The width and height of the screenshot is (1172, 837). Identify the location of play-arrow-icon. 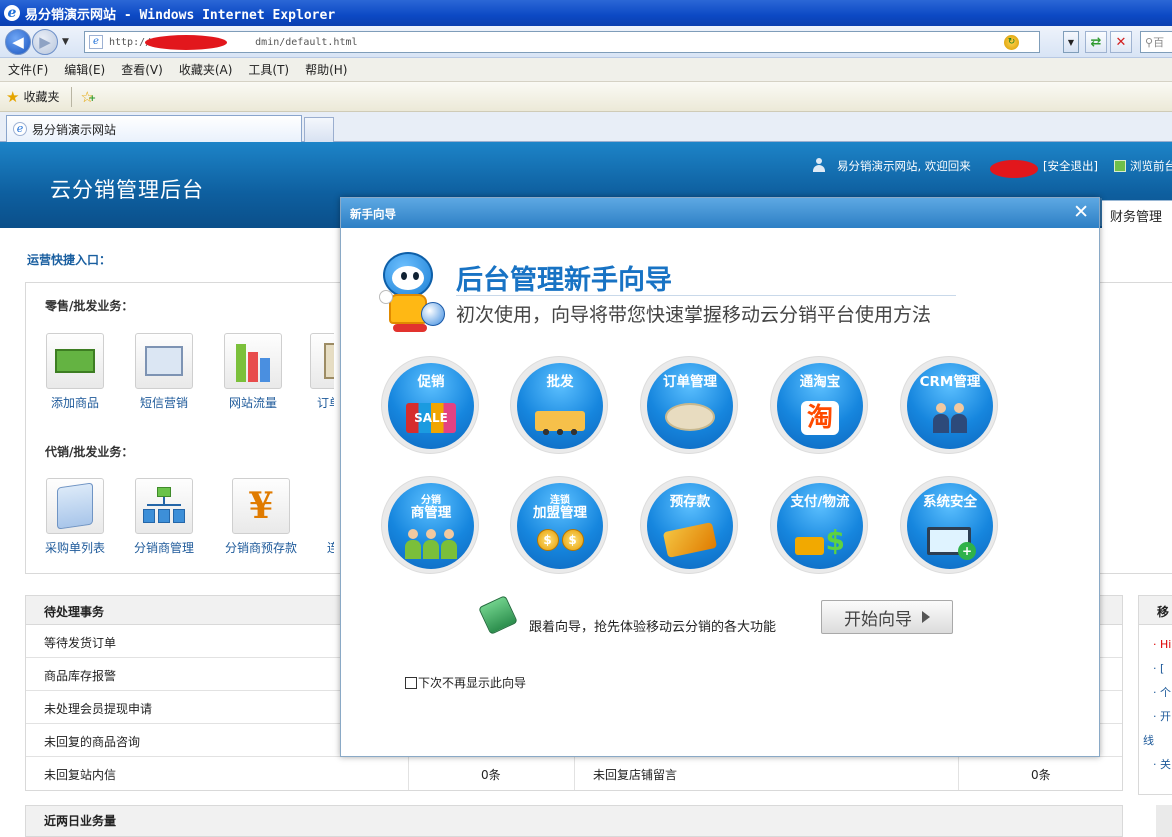
(926, 617).